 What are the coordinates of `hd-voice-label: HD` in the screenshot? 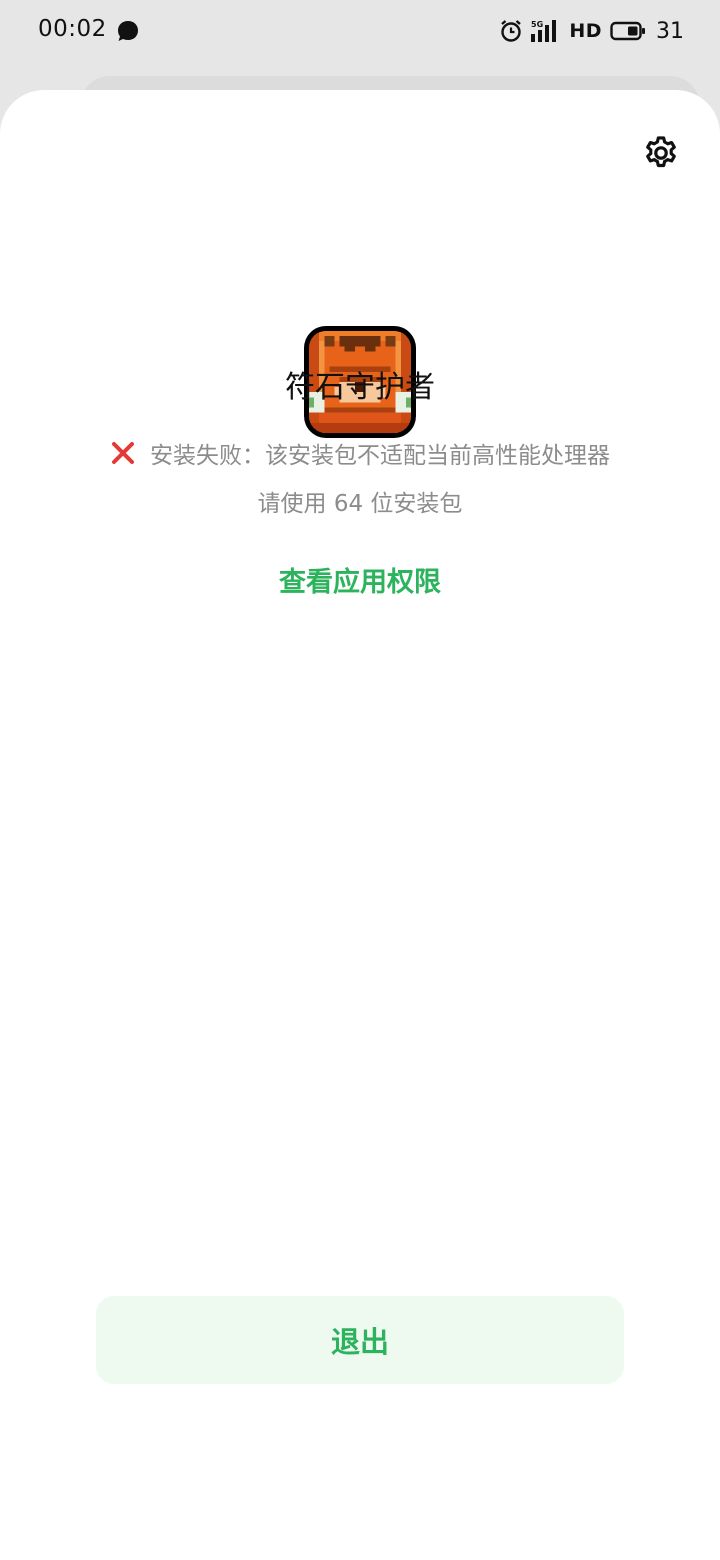 It's located at (585, 31).